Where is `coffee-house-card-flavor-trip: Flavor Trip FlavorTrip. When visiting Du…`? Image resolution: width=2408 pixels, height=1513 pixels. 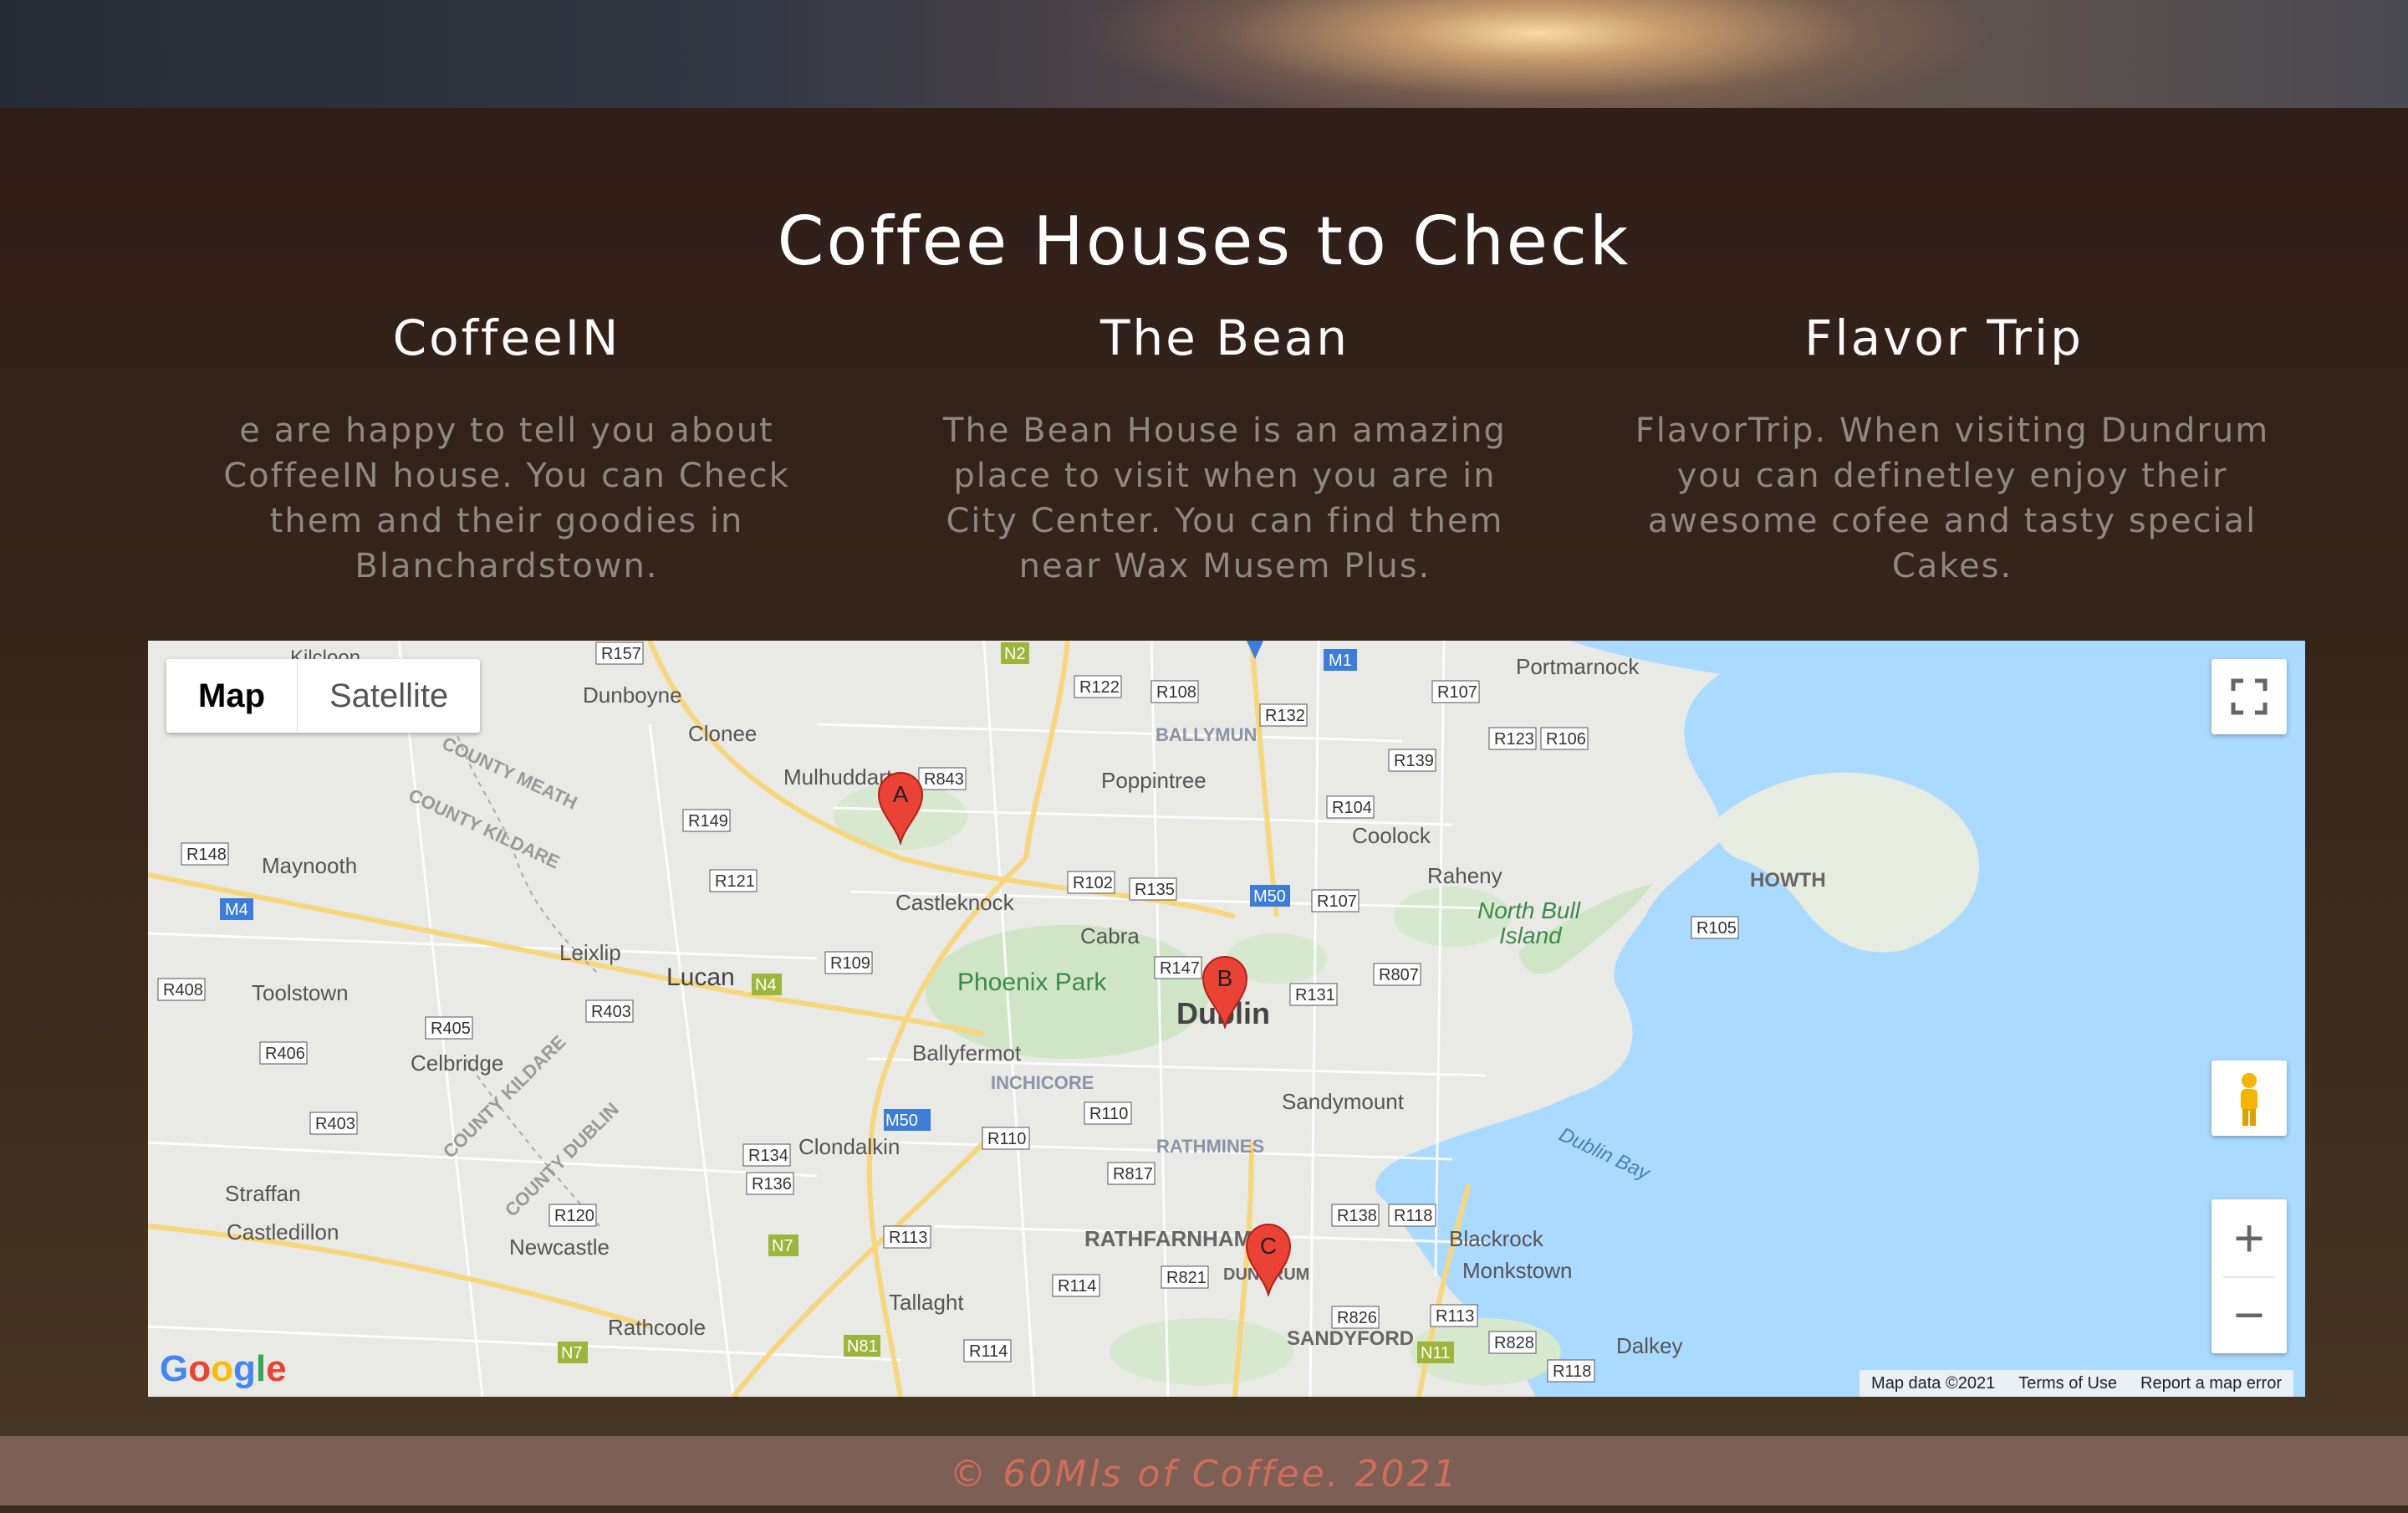
coffee-house-card-flavor-trip: Flavor Trip FlavorTrip. When visiting Du… is located at coordinates (1947, 449).